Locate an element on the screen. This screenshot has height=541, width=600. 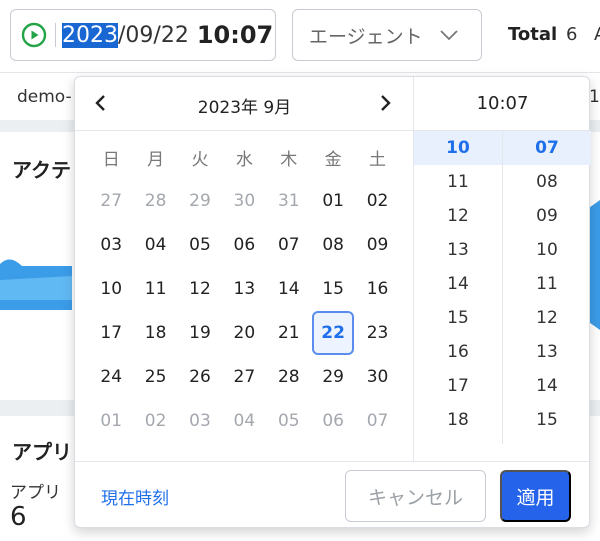
day-cell: 26 is located at coordinates (200, 377).